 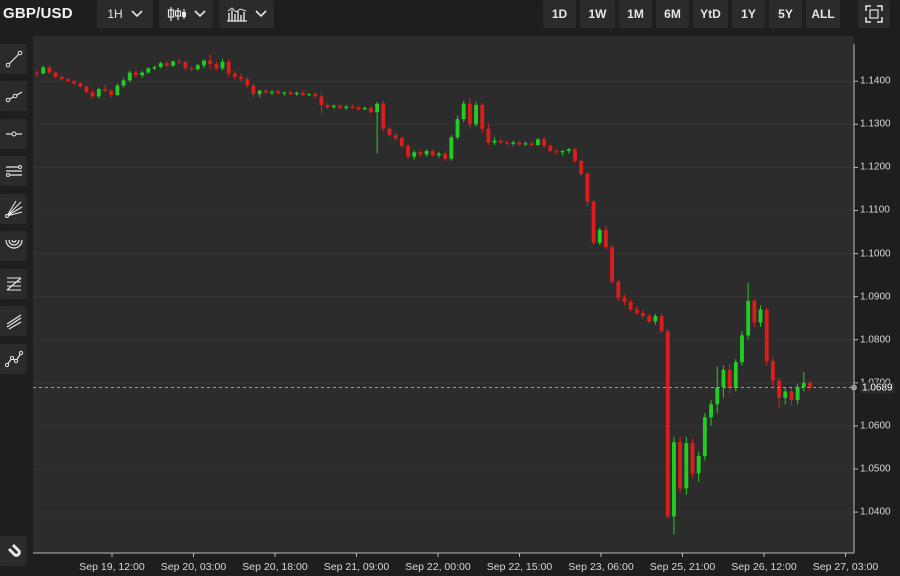 I want to click on path-icon, so click(x=13, y=359).